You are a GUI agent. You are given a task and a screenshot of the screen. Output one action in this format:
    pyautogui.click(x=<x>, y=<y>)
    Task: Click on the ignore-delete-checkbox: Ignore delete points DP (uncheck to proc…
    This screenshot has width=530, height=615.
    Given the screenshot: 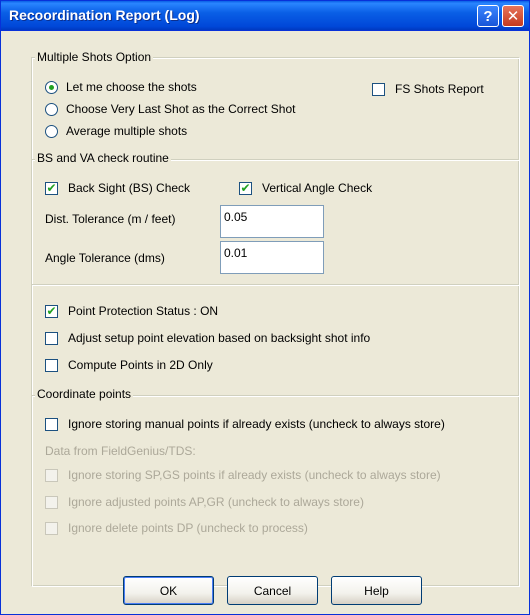 What is the action you would take?
    pyautogui.click(x=176, y=528)
    